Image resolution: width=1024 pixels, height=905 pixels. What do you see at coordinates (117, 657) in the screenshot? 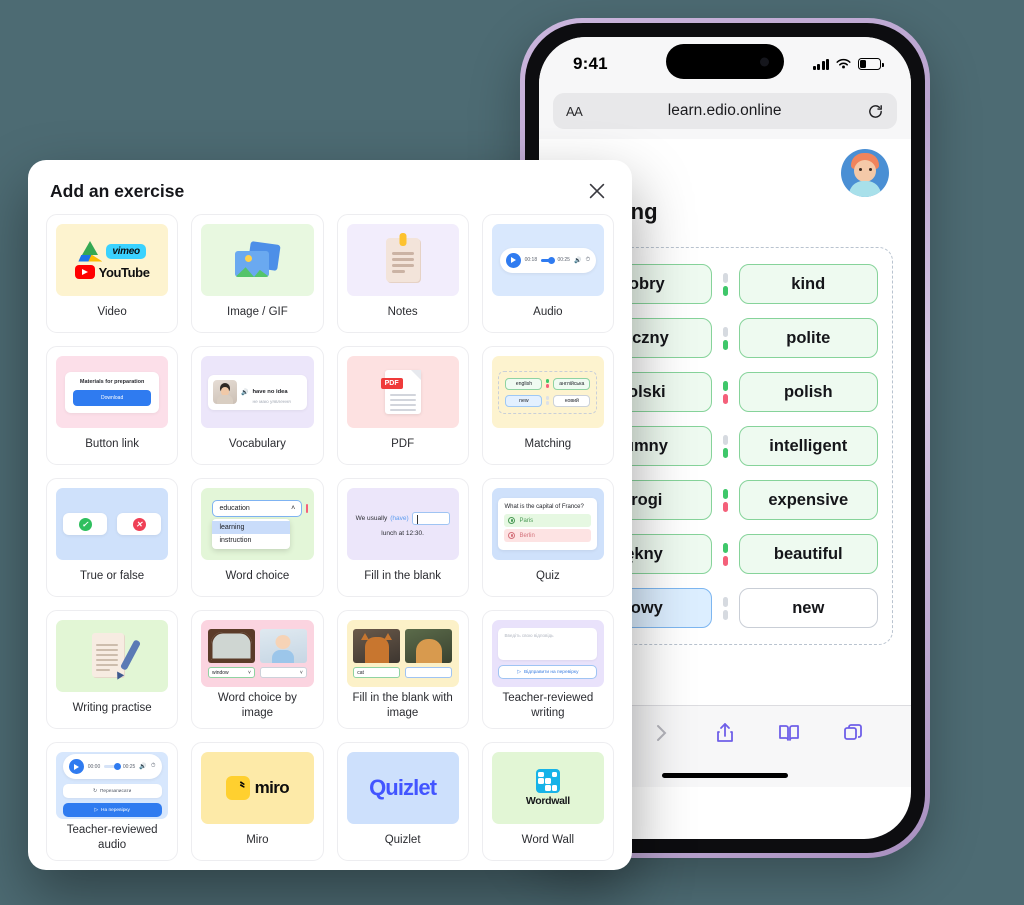
I see `writing-icon` at bounding box center [117, 657].